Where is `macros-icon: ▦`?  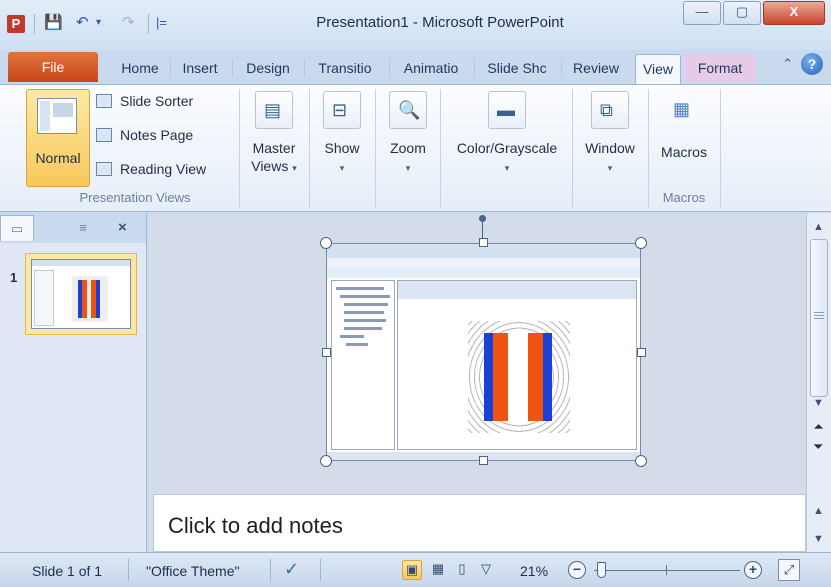 macros-icon: ▦ is located at coordinates (682, 109).